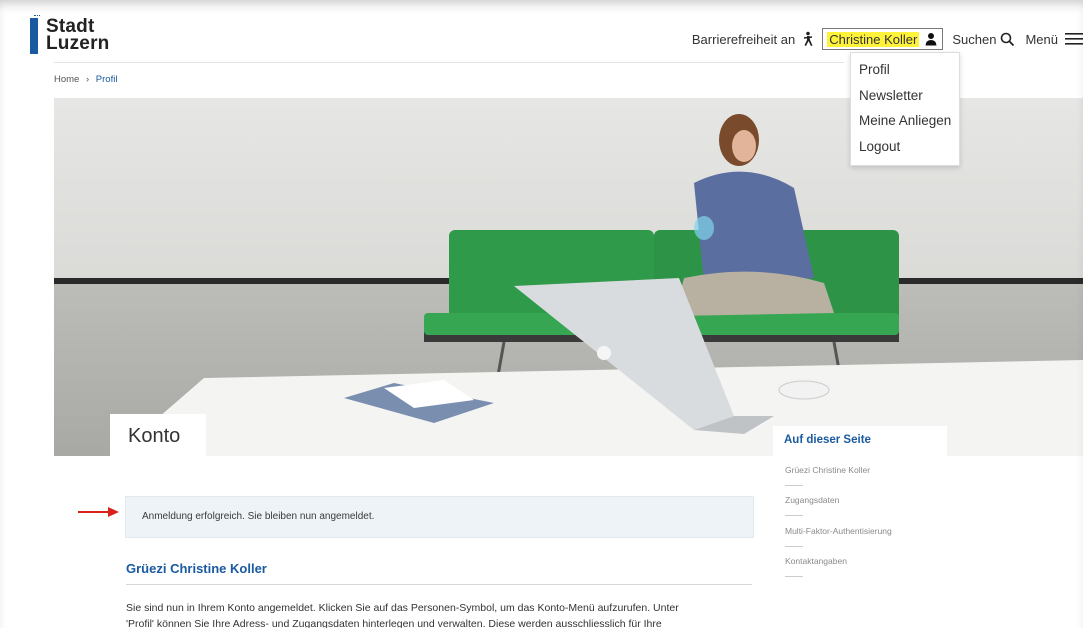  Describe the element at coordinates (905, 109) in the screenshot. I see `user-menu-dropdown: Profil Newsletter Meine Anliegen Logout` at that location.